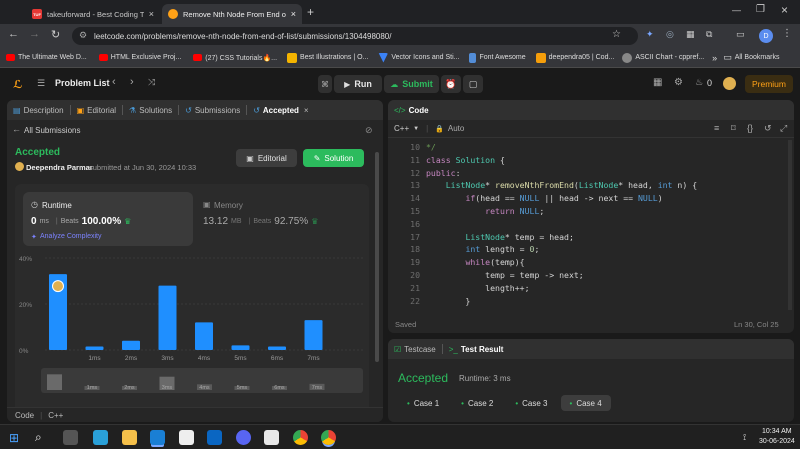  I want to click on analyze-complexity-link: Analyze Complexity, so click(70, 236).